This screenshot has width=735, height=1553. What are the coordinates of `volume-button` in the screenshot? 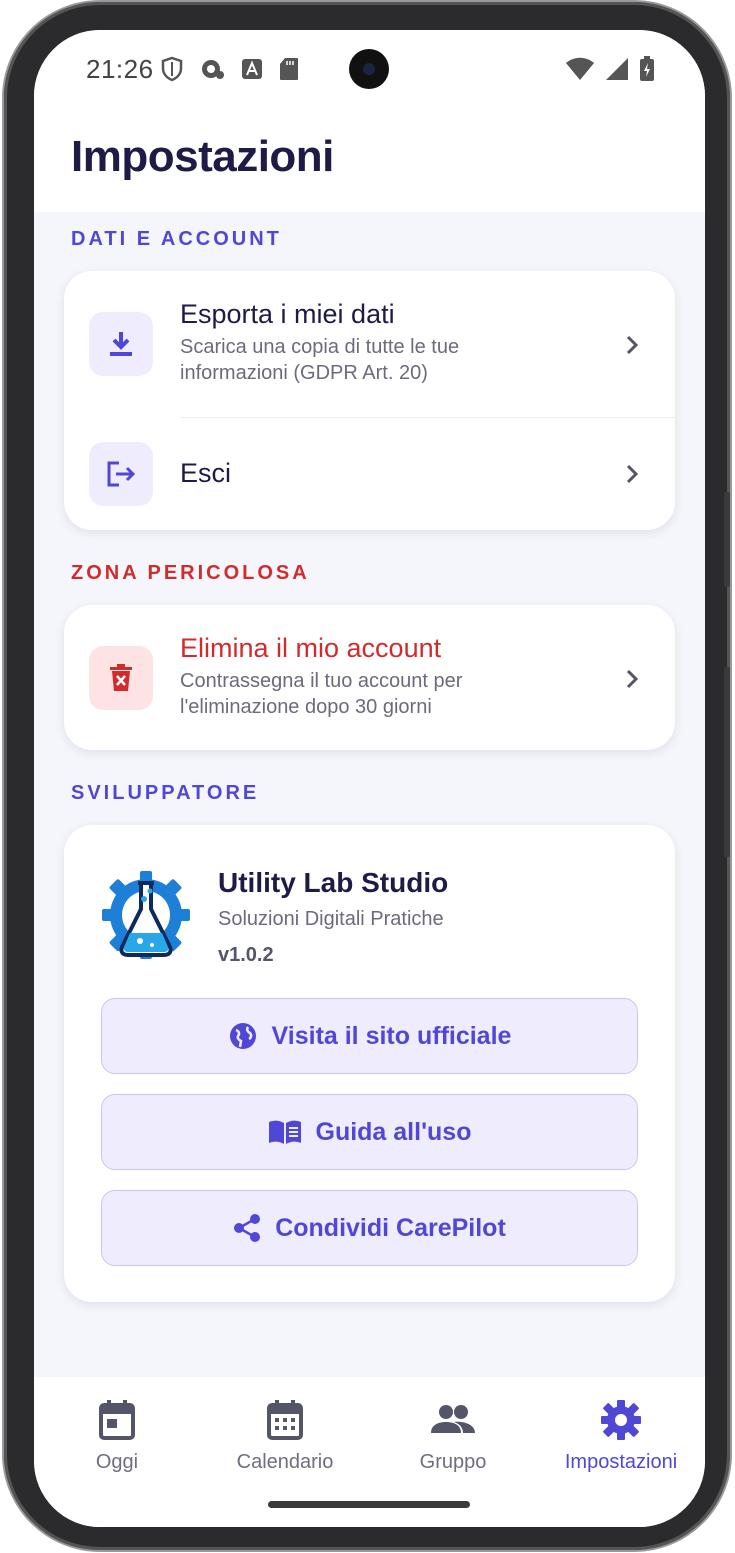 It's located at (727, 539).